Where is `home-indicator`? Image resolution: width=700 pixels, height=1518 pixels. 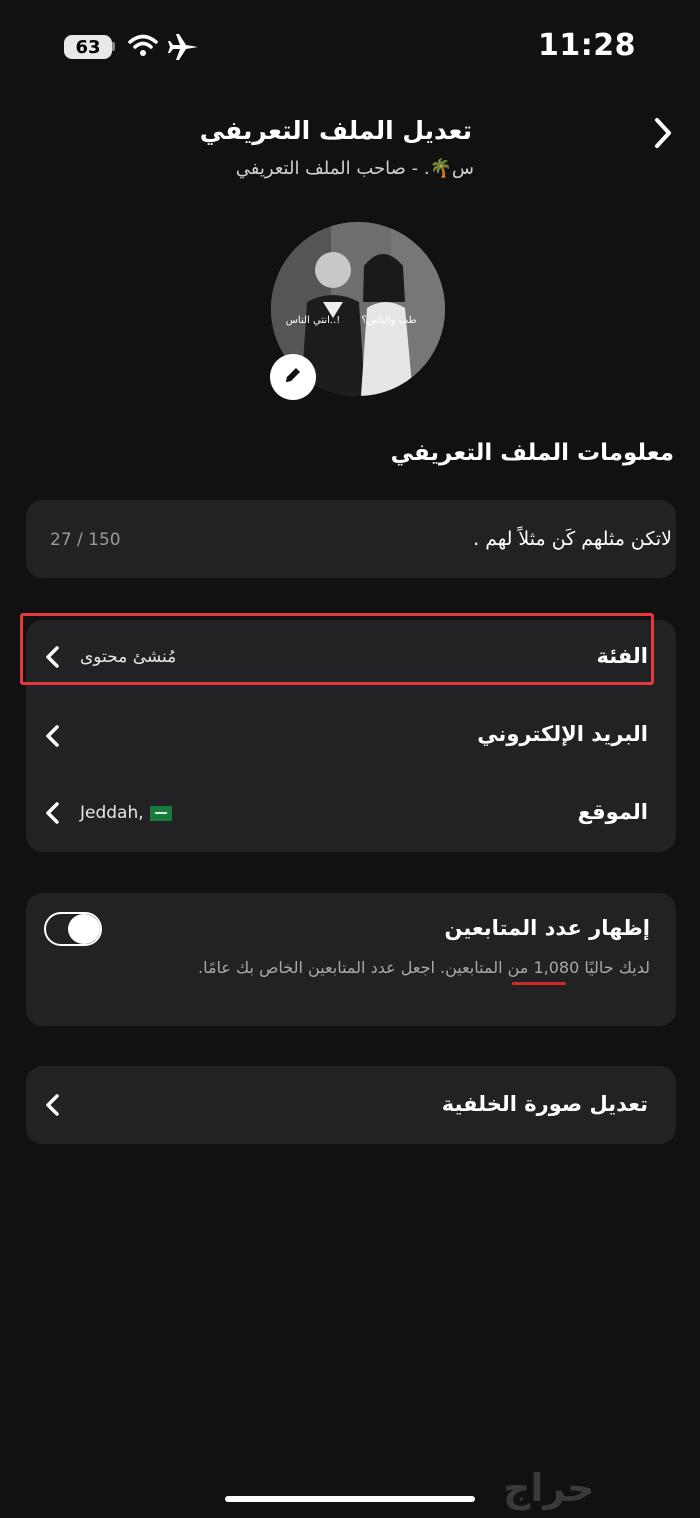 home-indicator is located at coordinates (350, 1499).